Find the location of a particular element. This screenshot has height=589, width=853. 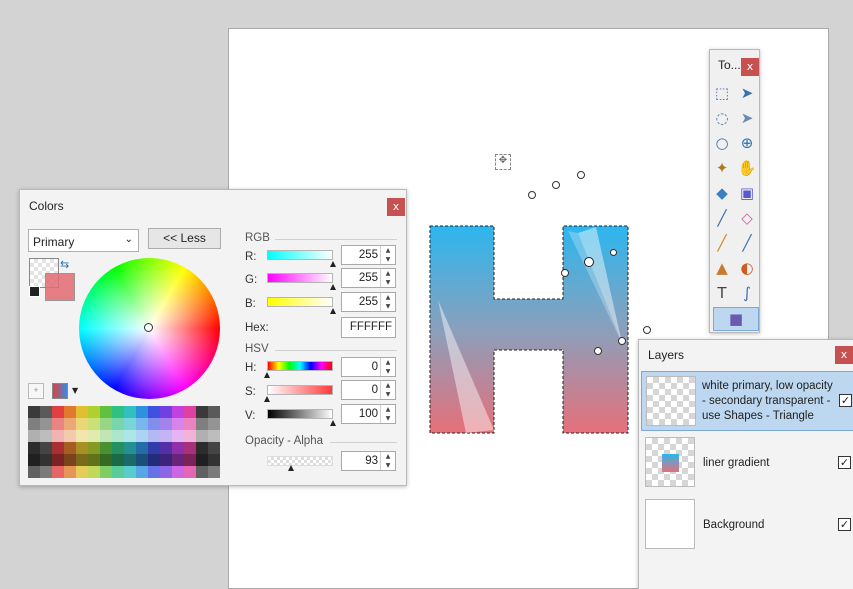

reset-colors-icon is located at coordinates (34, 291).